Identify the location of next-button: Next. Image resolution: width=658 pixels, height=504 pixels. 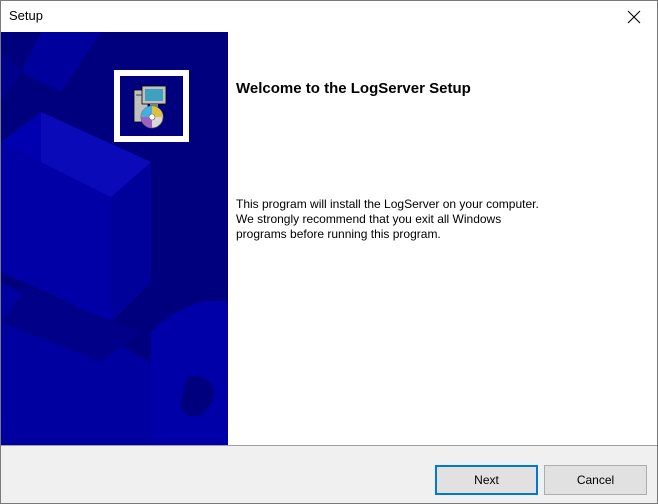
(486, 480).